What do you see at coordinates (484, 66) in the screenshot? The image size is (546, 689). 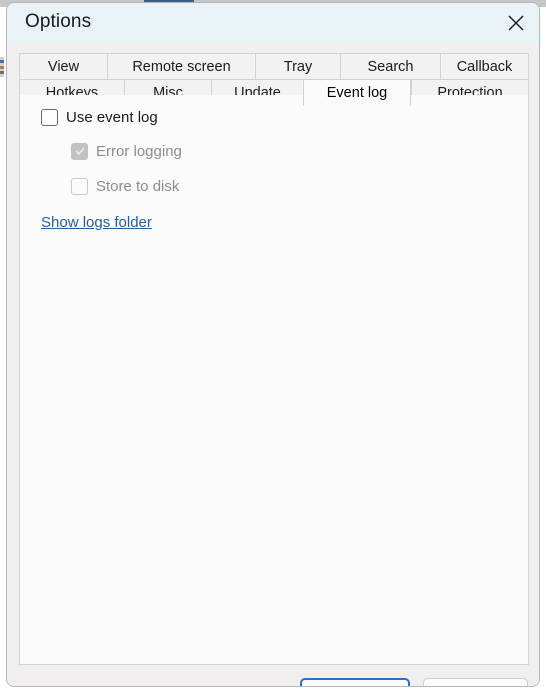 I see `tab-callback: Callback` at bounding box center [484, 66].